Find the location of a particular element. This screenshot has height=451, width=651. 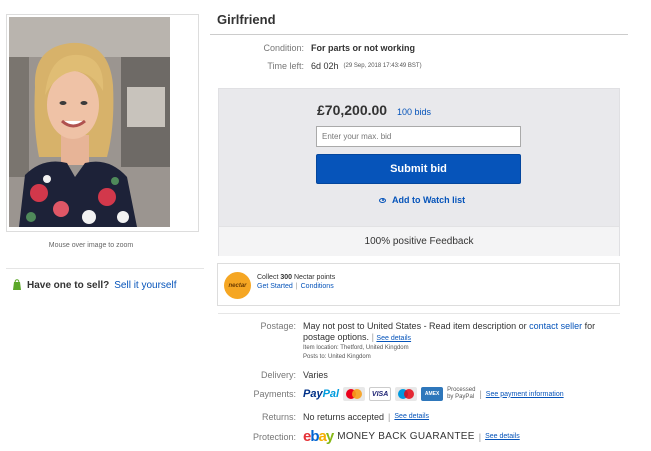

nectar-collect-prefix: Collect is located at coordinates (268, 277).